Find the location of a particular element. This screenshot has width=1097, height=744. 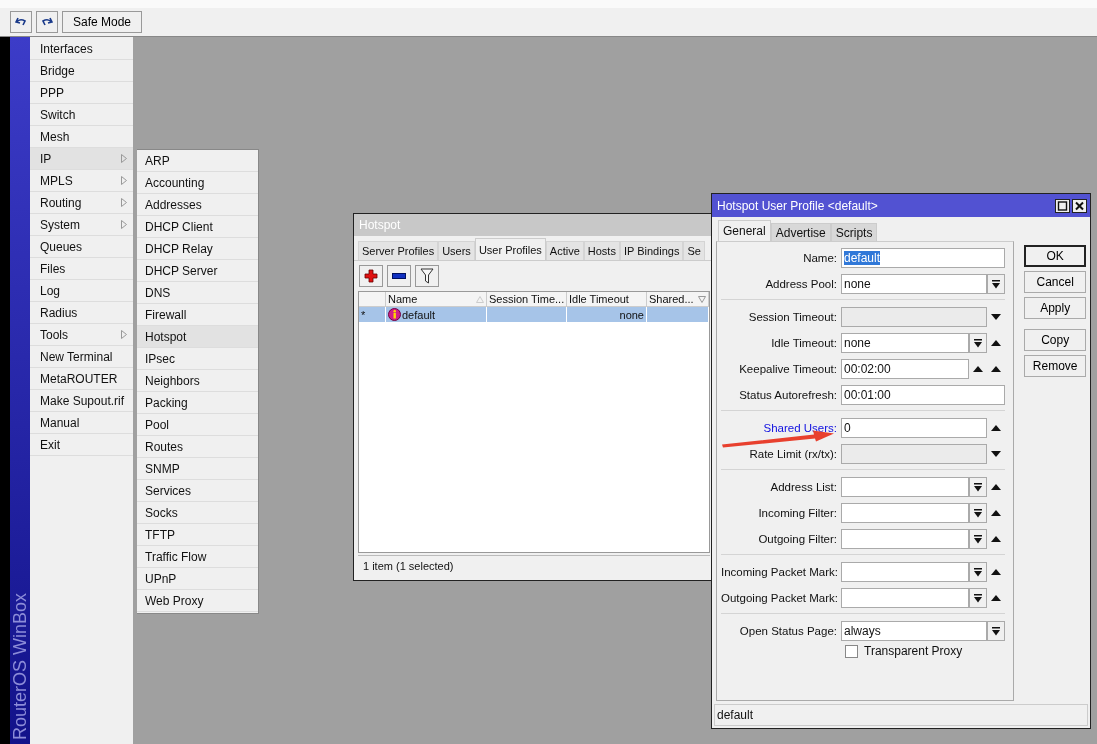

safe-mode-button: Safe Mode is located at coordinates (102, 22).